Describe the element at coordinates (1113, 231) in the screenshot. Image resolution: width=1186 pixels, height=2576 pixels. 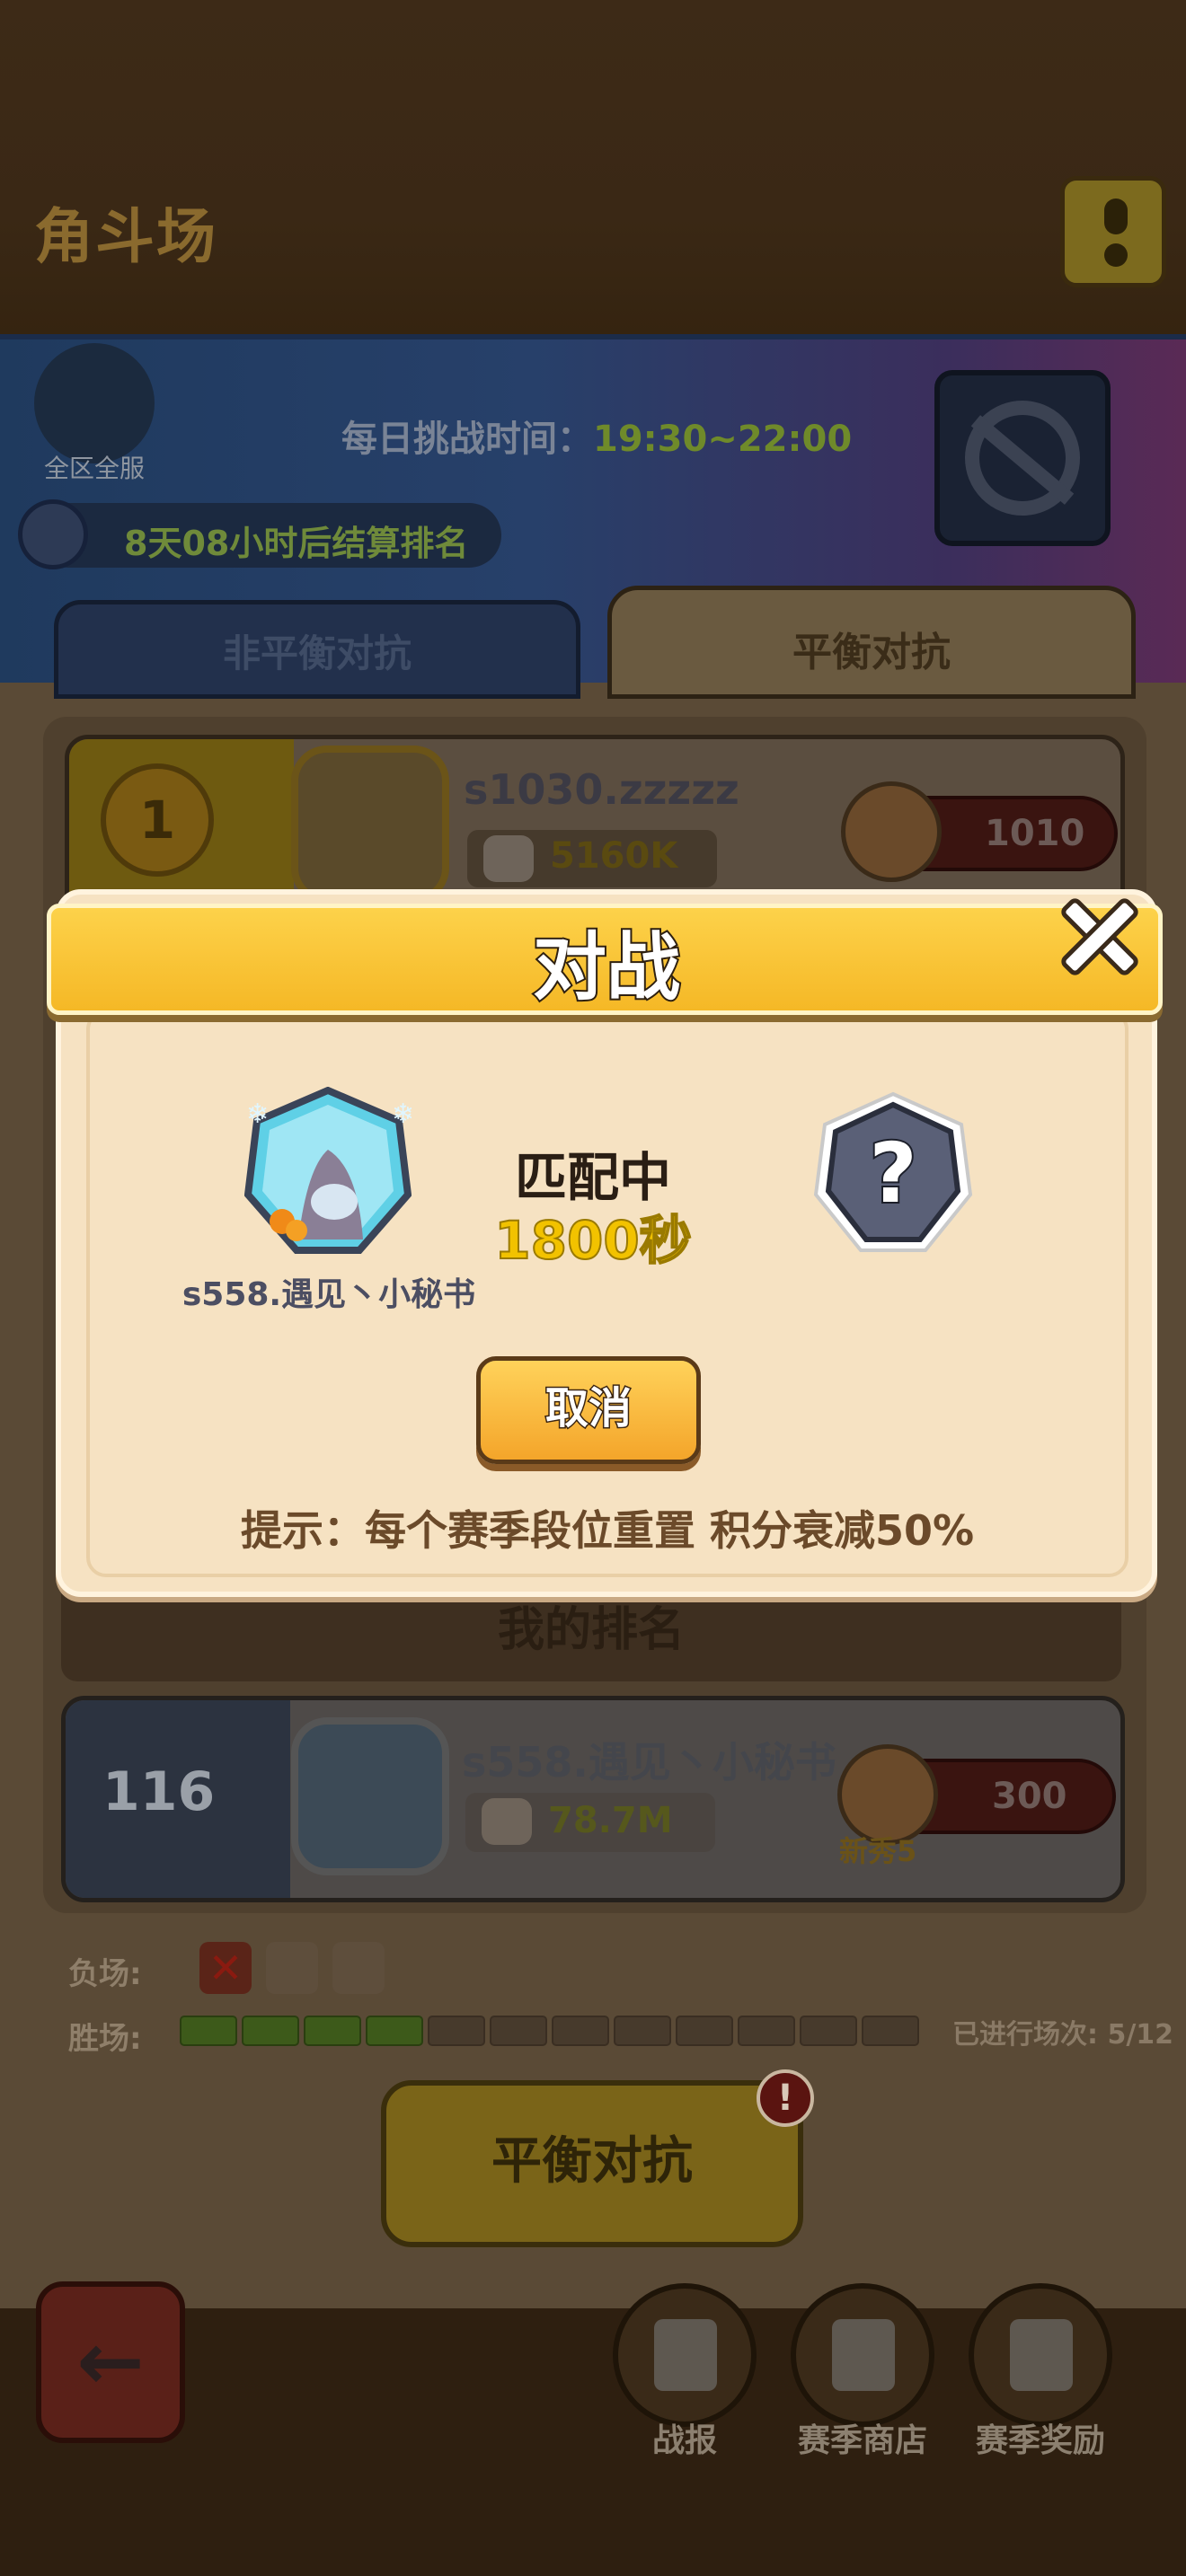
I see `help-button` at that location.